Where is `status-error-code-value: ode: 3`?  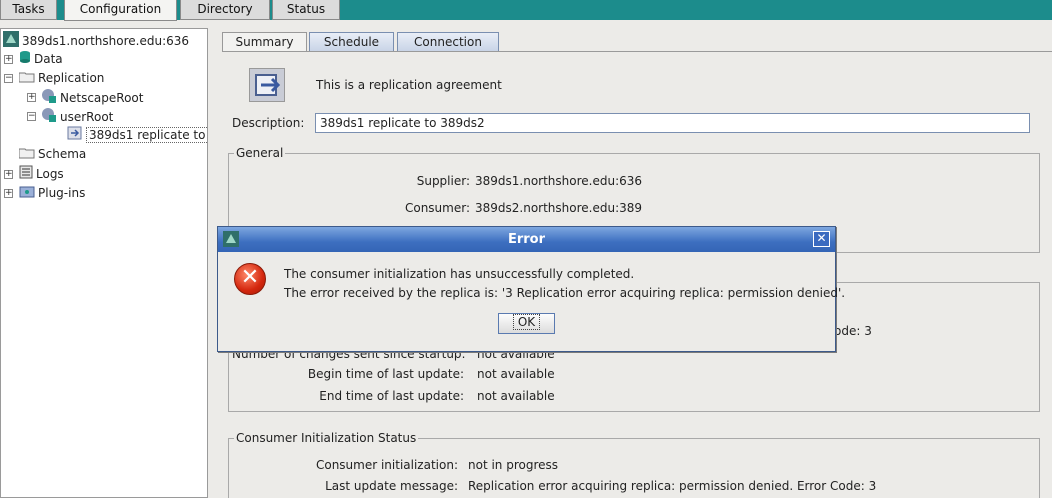 status-error-code-value: ode: 3 is located at coordinates (853, 331).